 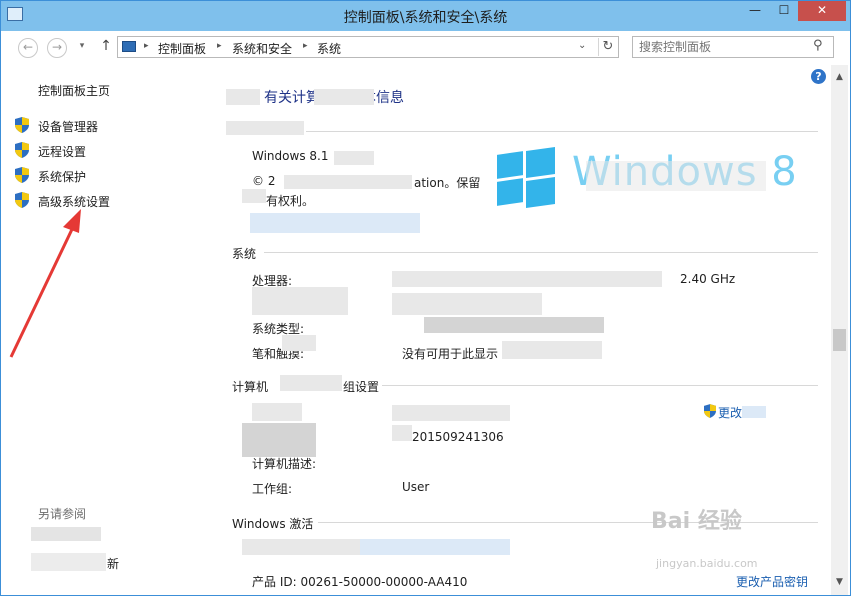 What do you see at coordinates (360, 582) in the screenshot?
I see `product-id: 产品 ID: 00261-50000-00000-AA410` at bounding box center [360, 582].